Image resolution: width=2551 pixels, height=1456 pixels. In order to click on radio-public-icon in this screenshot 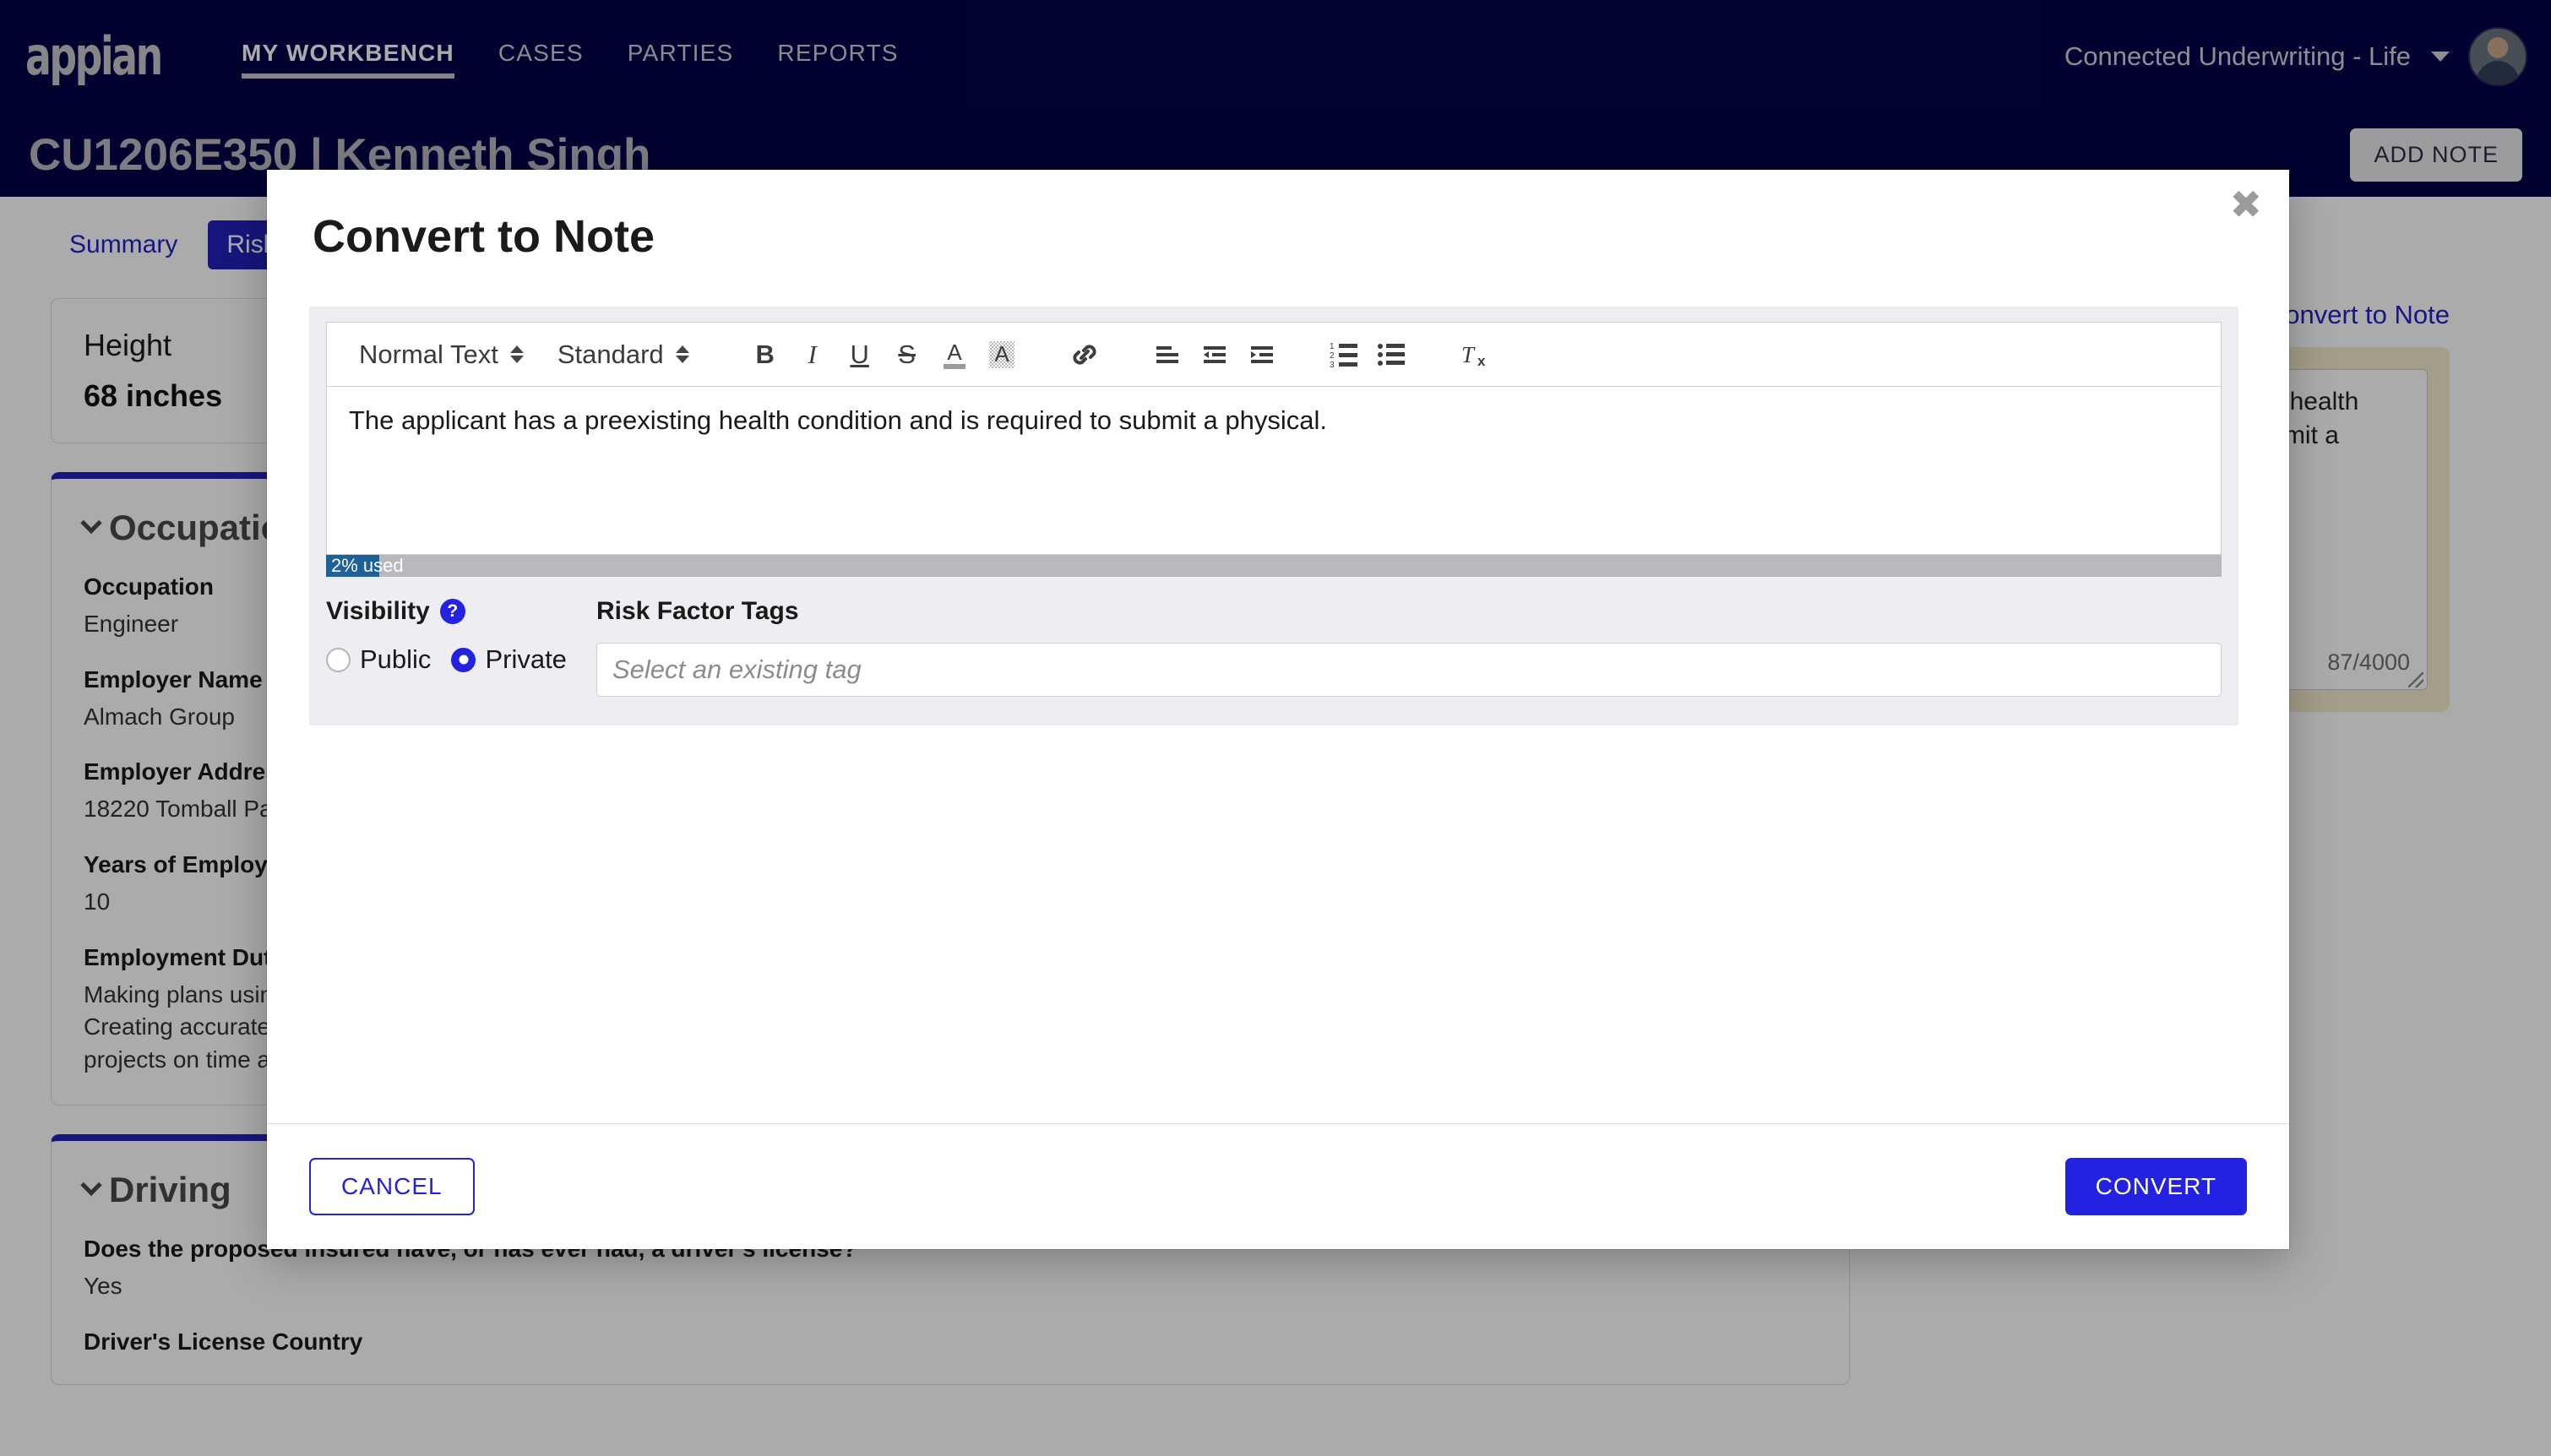, I will do `click(338, 659)`.